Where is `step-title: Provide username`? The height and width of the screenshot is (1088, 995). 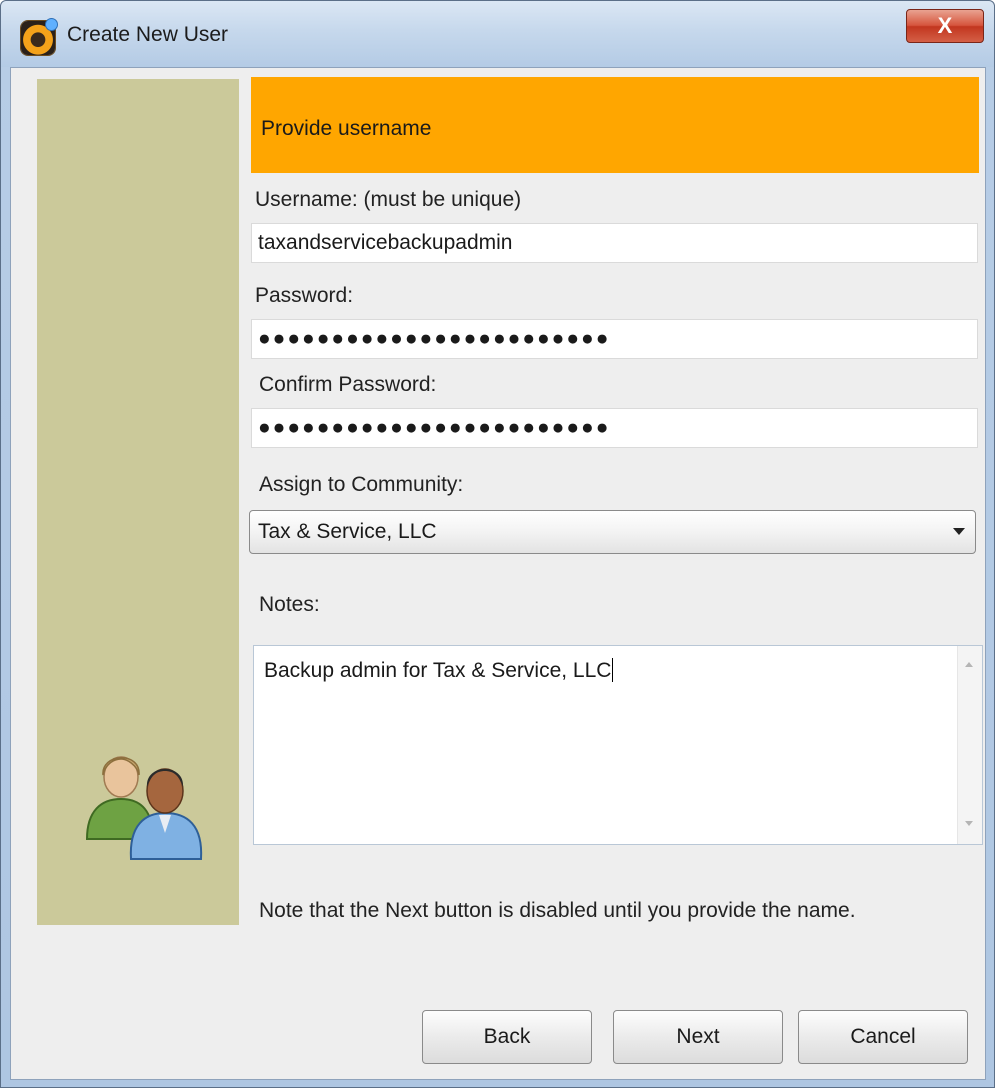
step-title: Provide username is located at coordinates (346, 128).